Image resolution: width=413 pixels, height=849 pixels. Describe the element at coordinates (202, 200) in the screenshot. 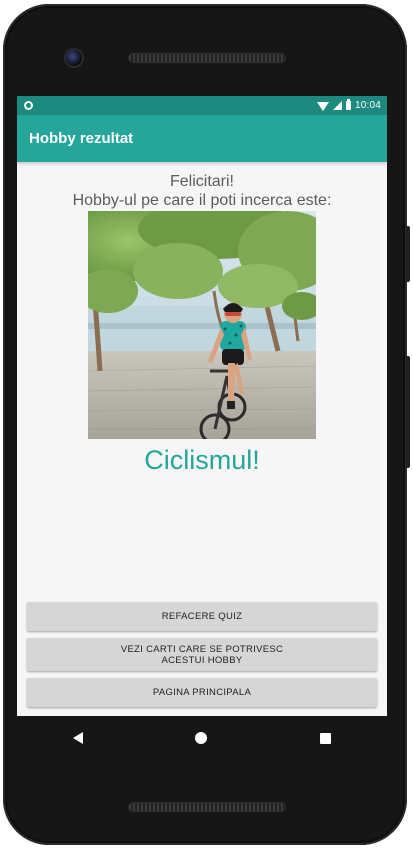

I see `subtitle-text: Hobby-ul pe care il poti incerca este:` at that location.